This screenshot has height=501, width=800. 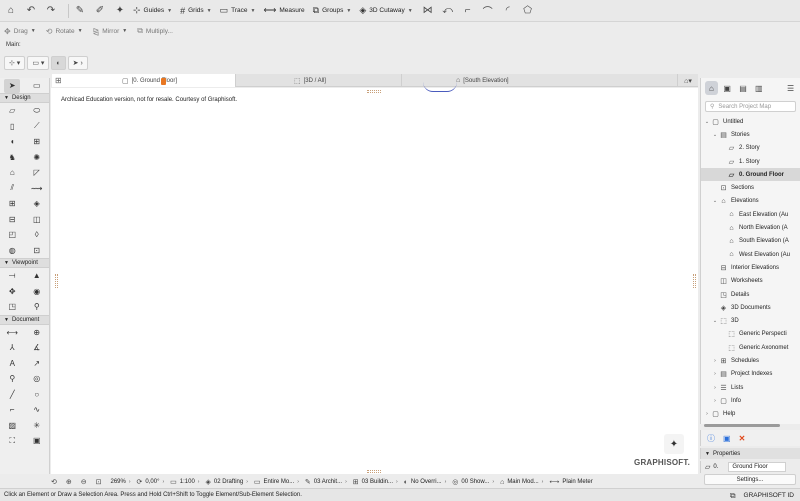 What do you see at coordinates (283, 10) in the screenshot?
I see `measure-button: ⟷ Measure` at bounding box center [283, 10].